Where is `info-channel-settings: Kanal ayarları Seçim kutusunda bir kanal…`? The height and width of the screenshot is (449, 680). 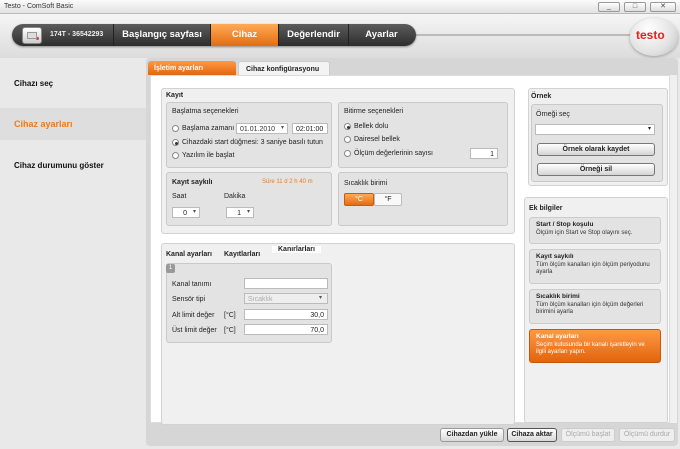
info-channel-settings: Kanal ayarları Seçim kutusunda bir kanal… is located at coordinates (595, 346).